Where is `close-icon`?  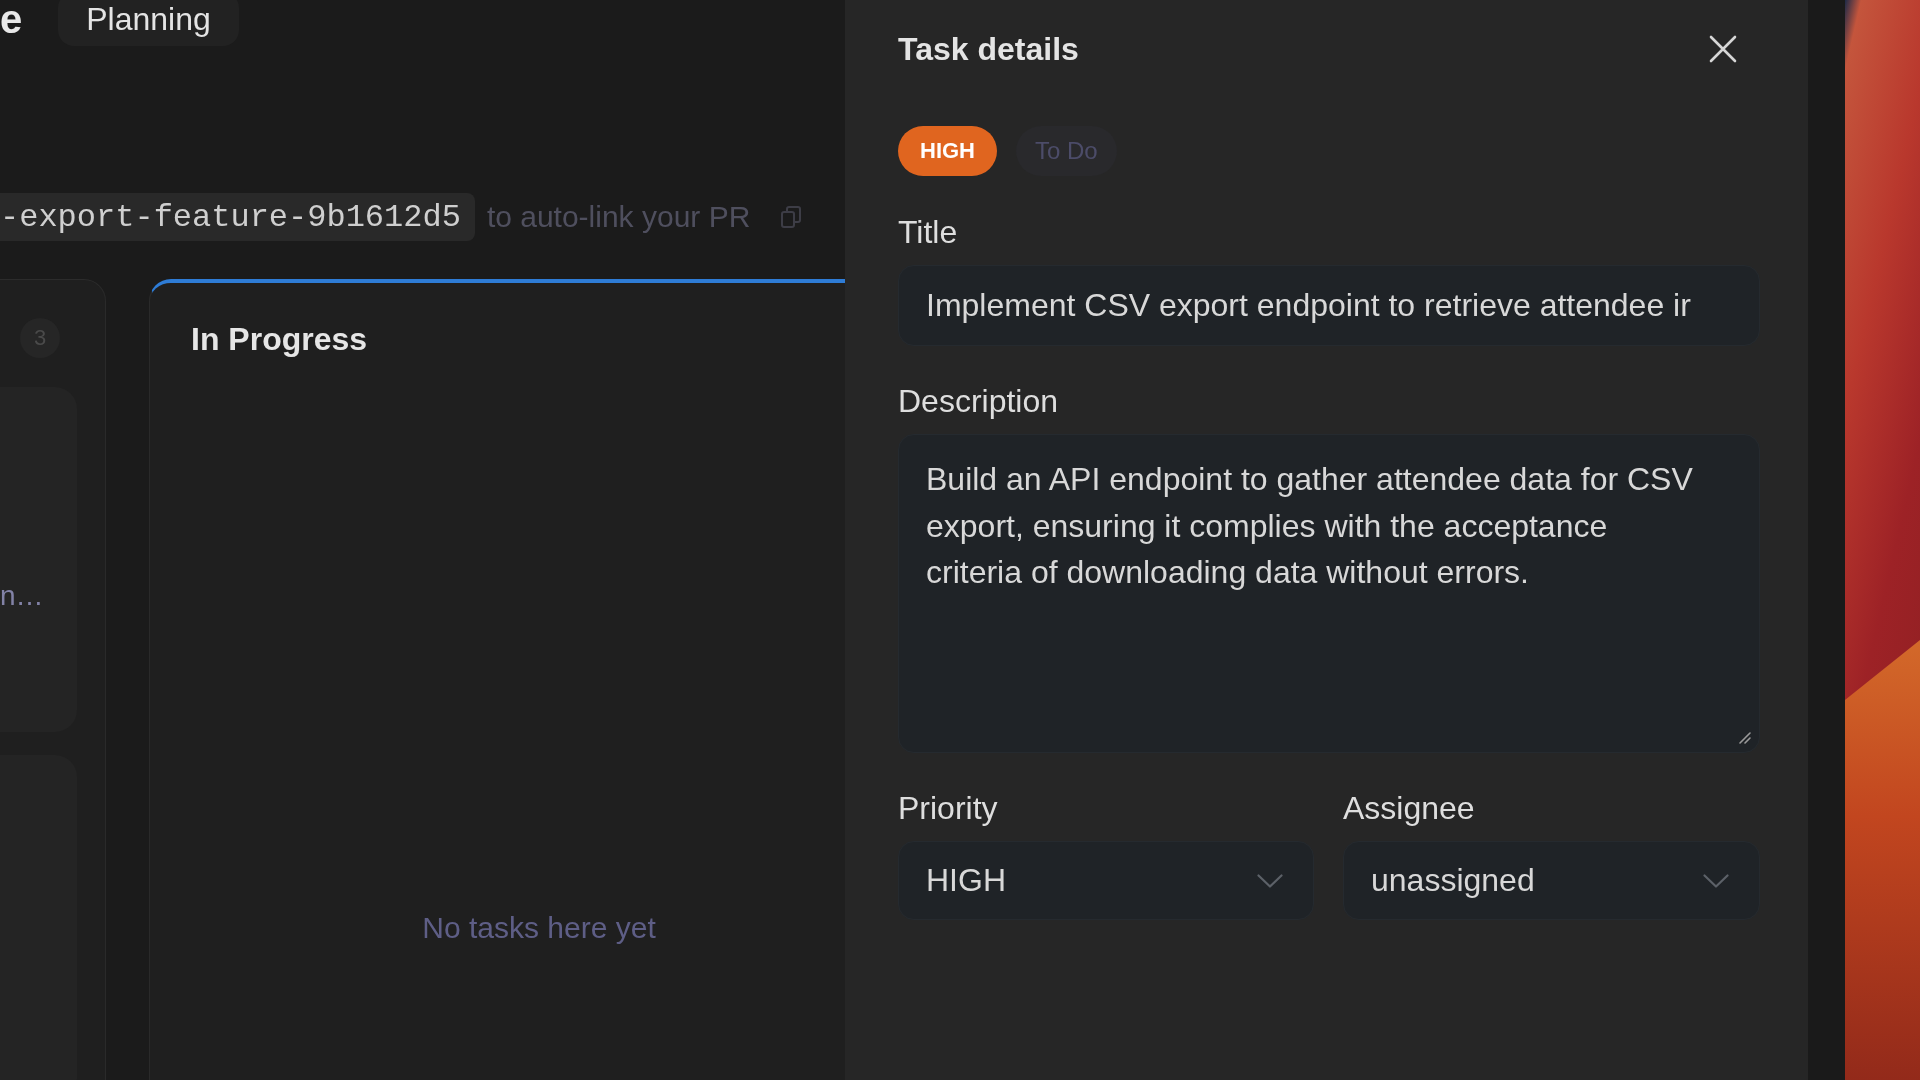 close-icon is located at coordinates (1723, 49).